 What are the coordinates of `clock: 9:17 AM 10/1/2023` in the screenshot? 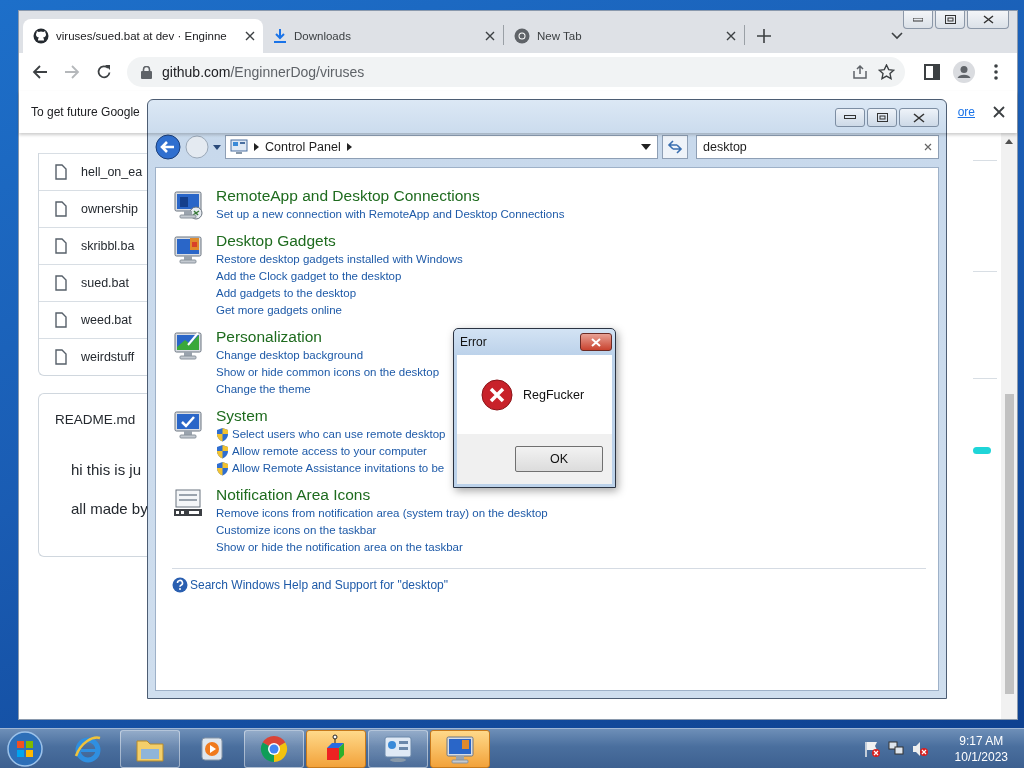 It's located at (981, 748).